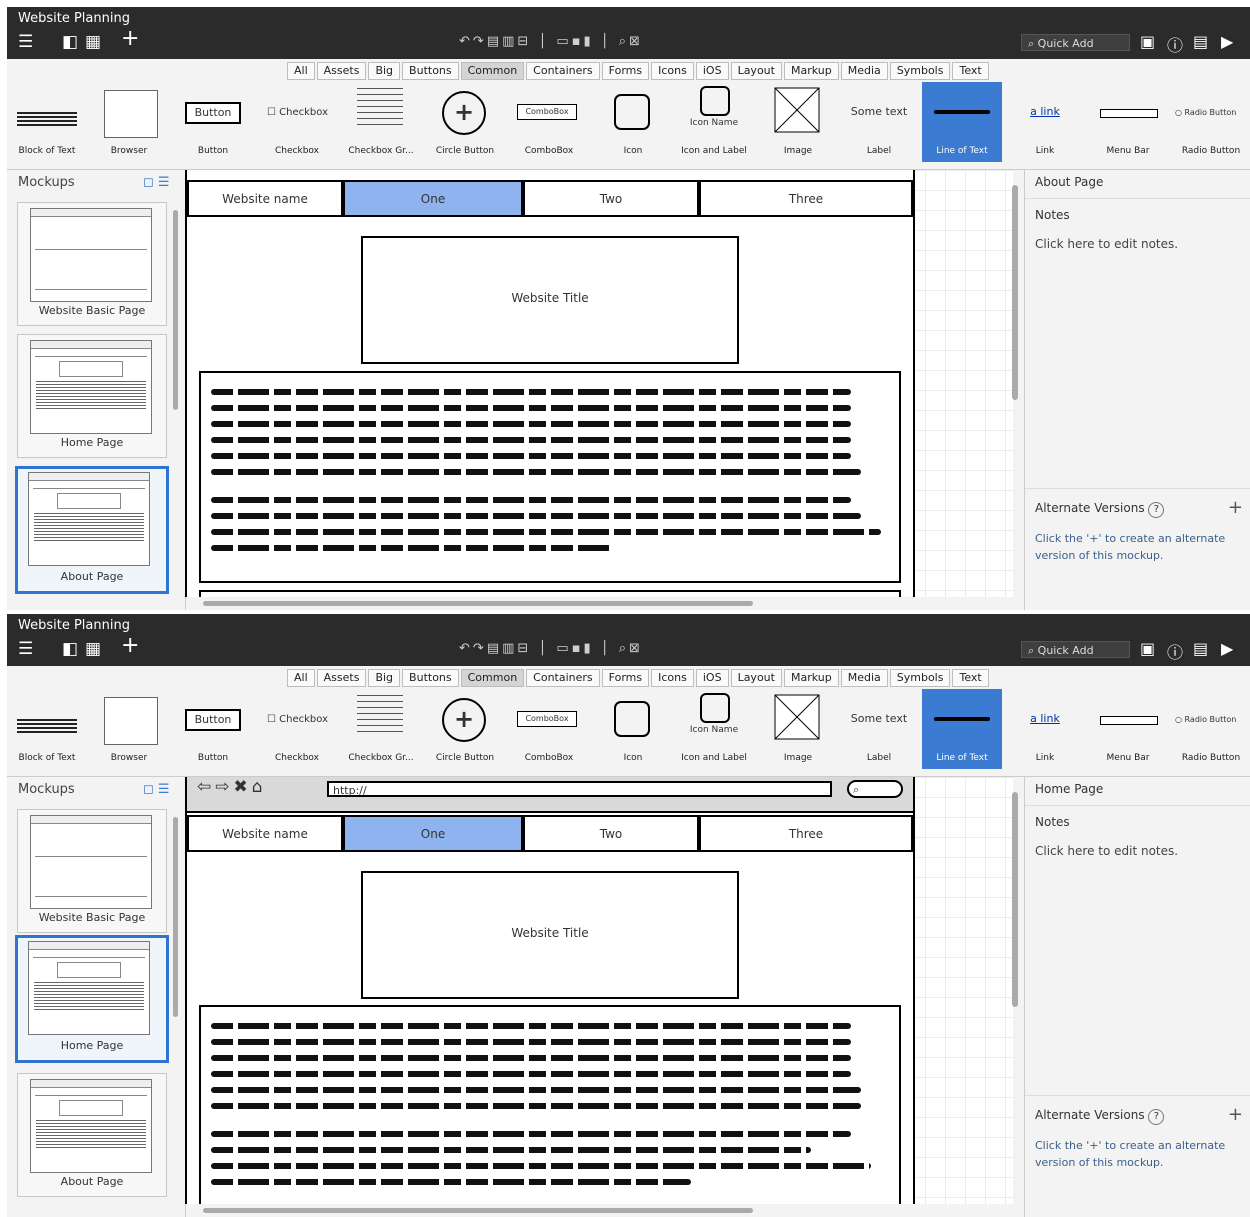 The height and width of the screenshot is (1217, 1250). Describe the element at coordinates (1015, 292) in the screenshot. I see `canvas-v-scrollbar` at that location.